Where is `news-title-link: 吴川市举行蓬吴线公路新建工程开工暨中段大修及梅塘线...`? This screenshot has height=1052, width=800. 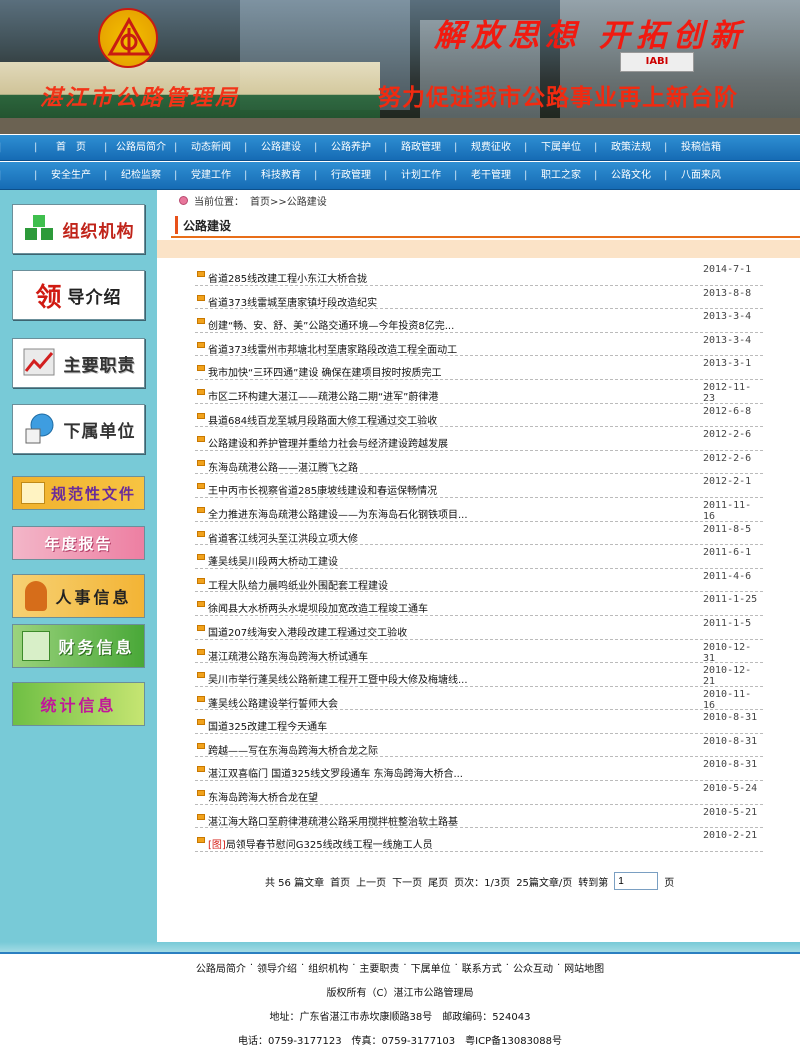
news-title-link: 吴川市举行蓬吴线公路新建工程开工暨中段大修及梅塘线... is located at coordinates (338, 678).